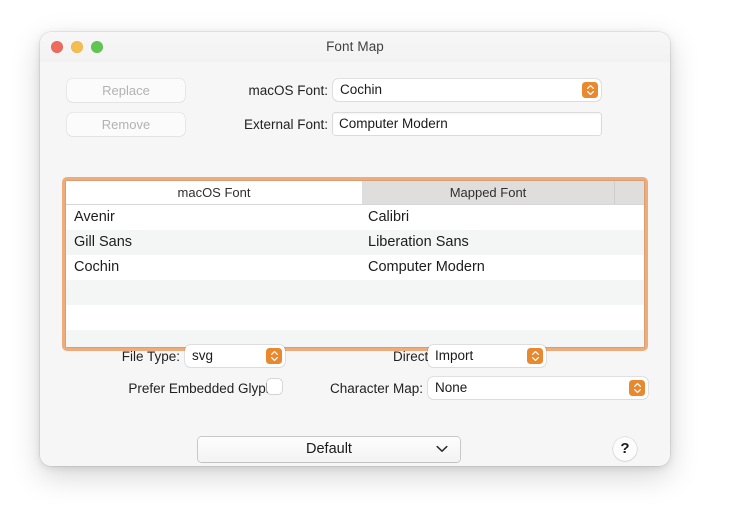 This screenshot has width=740, height=520. What do you see at coordinates (625, 449) in the screenshot?
I see `help-button: ?` at bounding box center [625, 449].